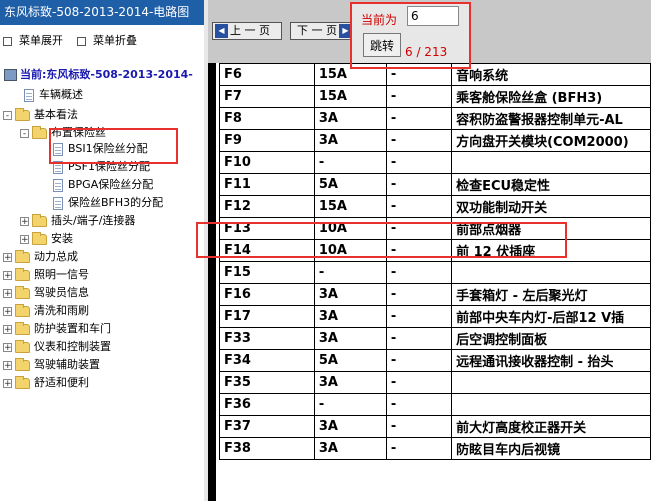  What do you see at coordinates (46, 274) in the screenshot?
I see `tree-item: + 照明一信号` at bounding box center [46, 274].